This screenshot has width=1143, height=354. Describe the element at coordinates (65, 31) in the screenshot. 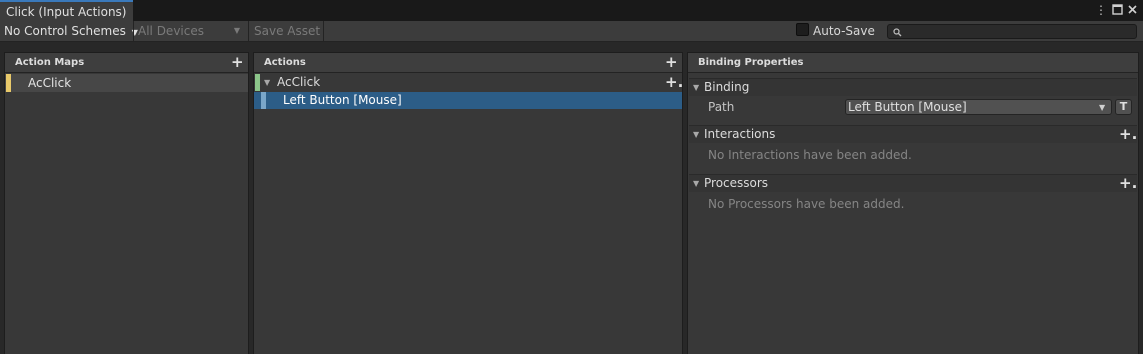

I see `control-schemes-label: No Control Schemes` at that location.